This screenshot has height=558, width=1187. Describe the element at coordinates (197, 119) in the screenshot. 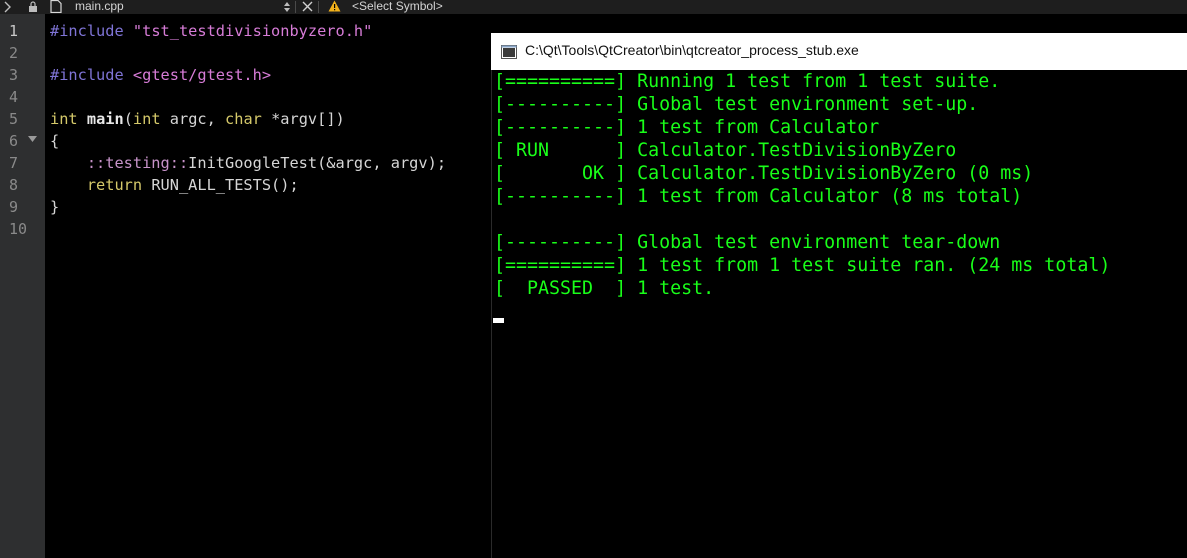

I see `code-line: int main(int argc, char *argv[])` at that location.